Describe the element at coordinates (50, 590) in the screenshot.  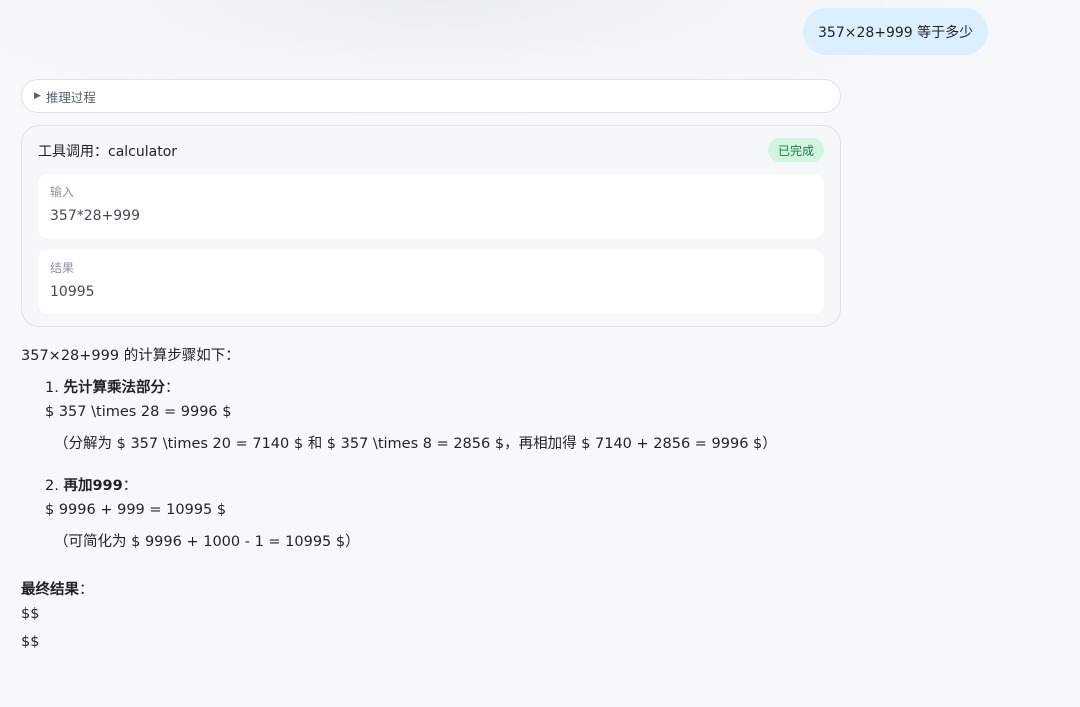
I see `final-result-label: 最终结果` at that location.